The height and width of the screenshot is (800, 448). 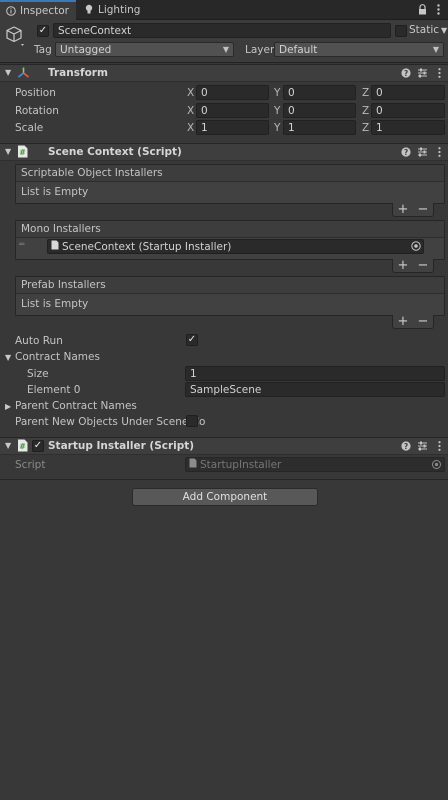 I want to click on mono-installers-title: Mono Installers, so click(x=61, y=229).